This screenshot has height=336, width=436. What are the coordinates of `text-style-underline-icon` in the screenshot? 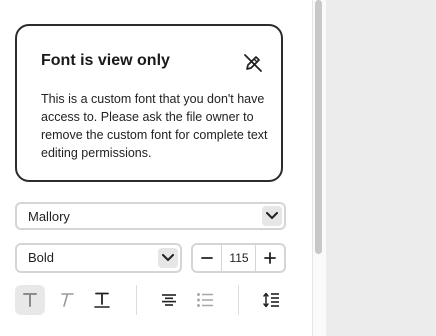 It's located at (102, 300).